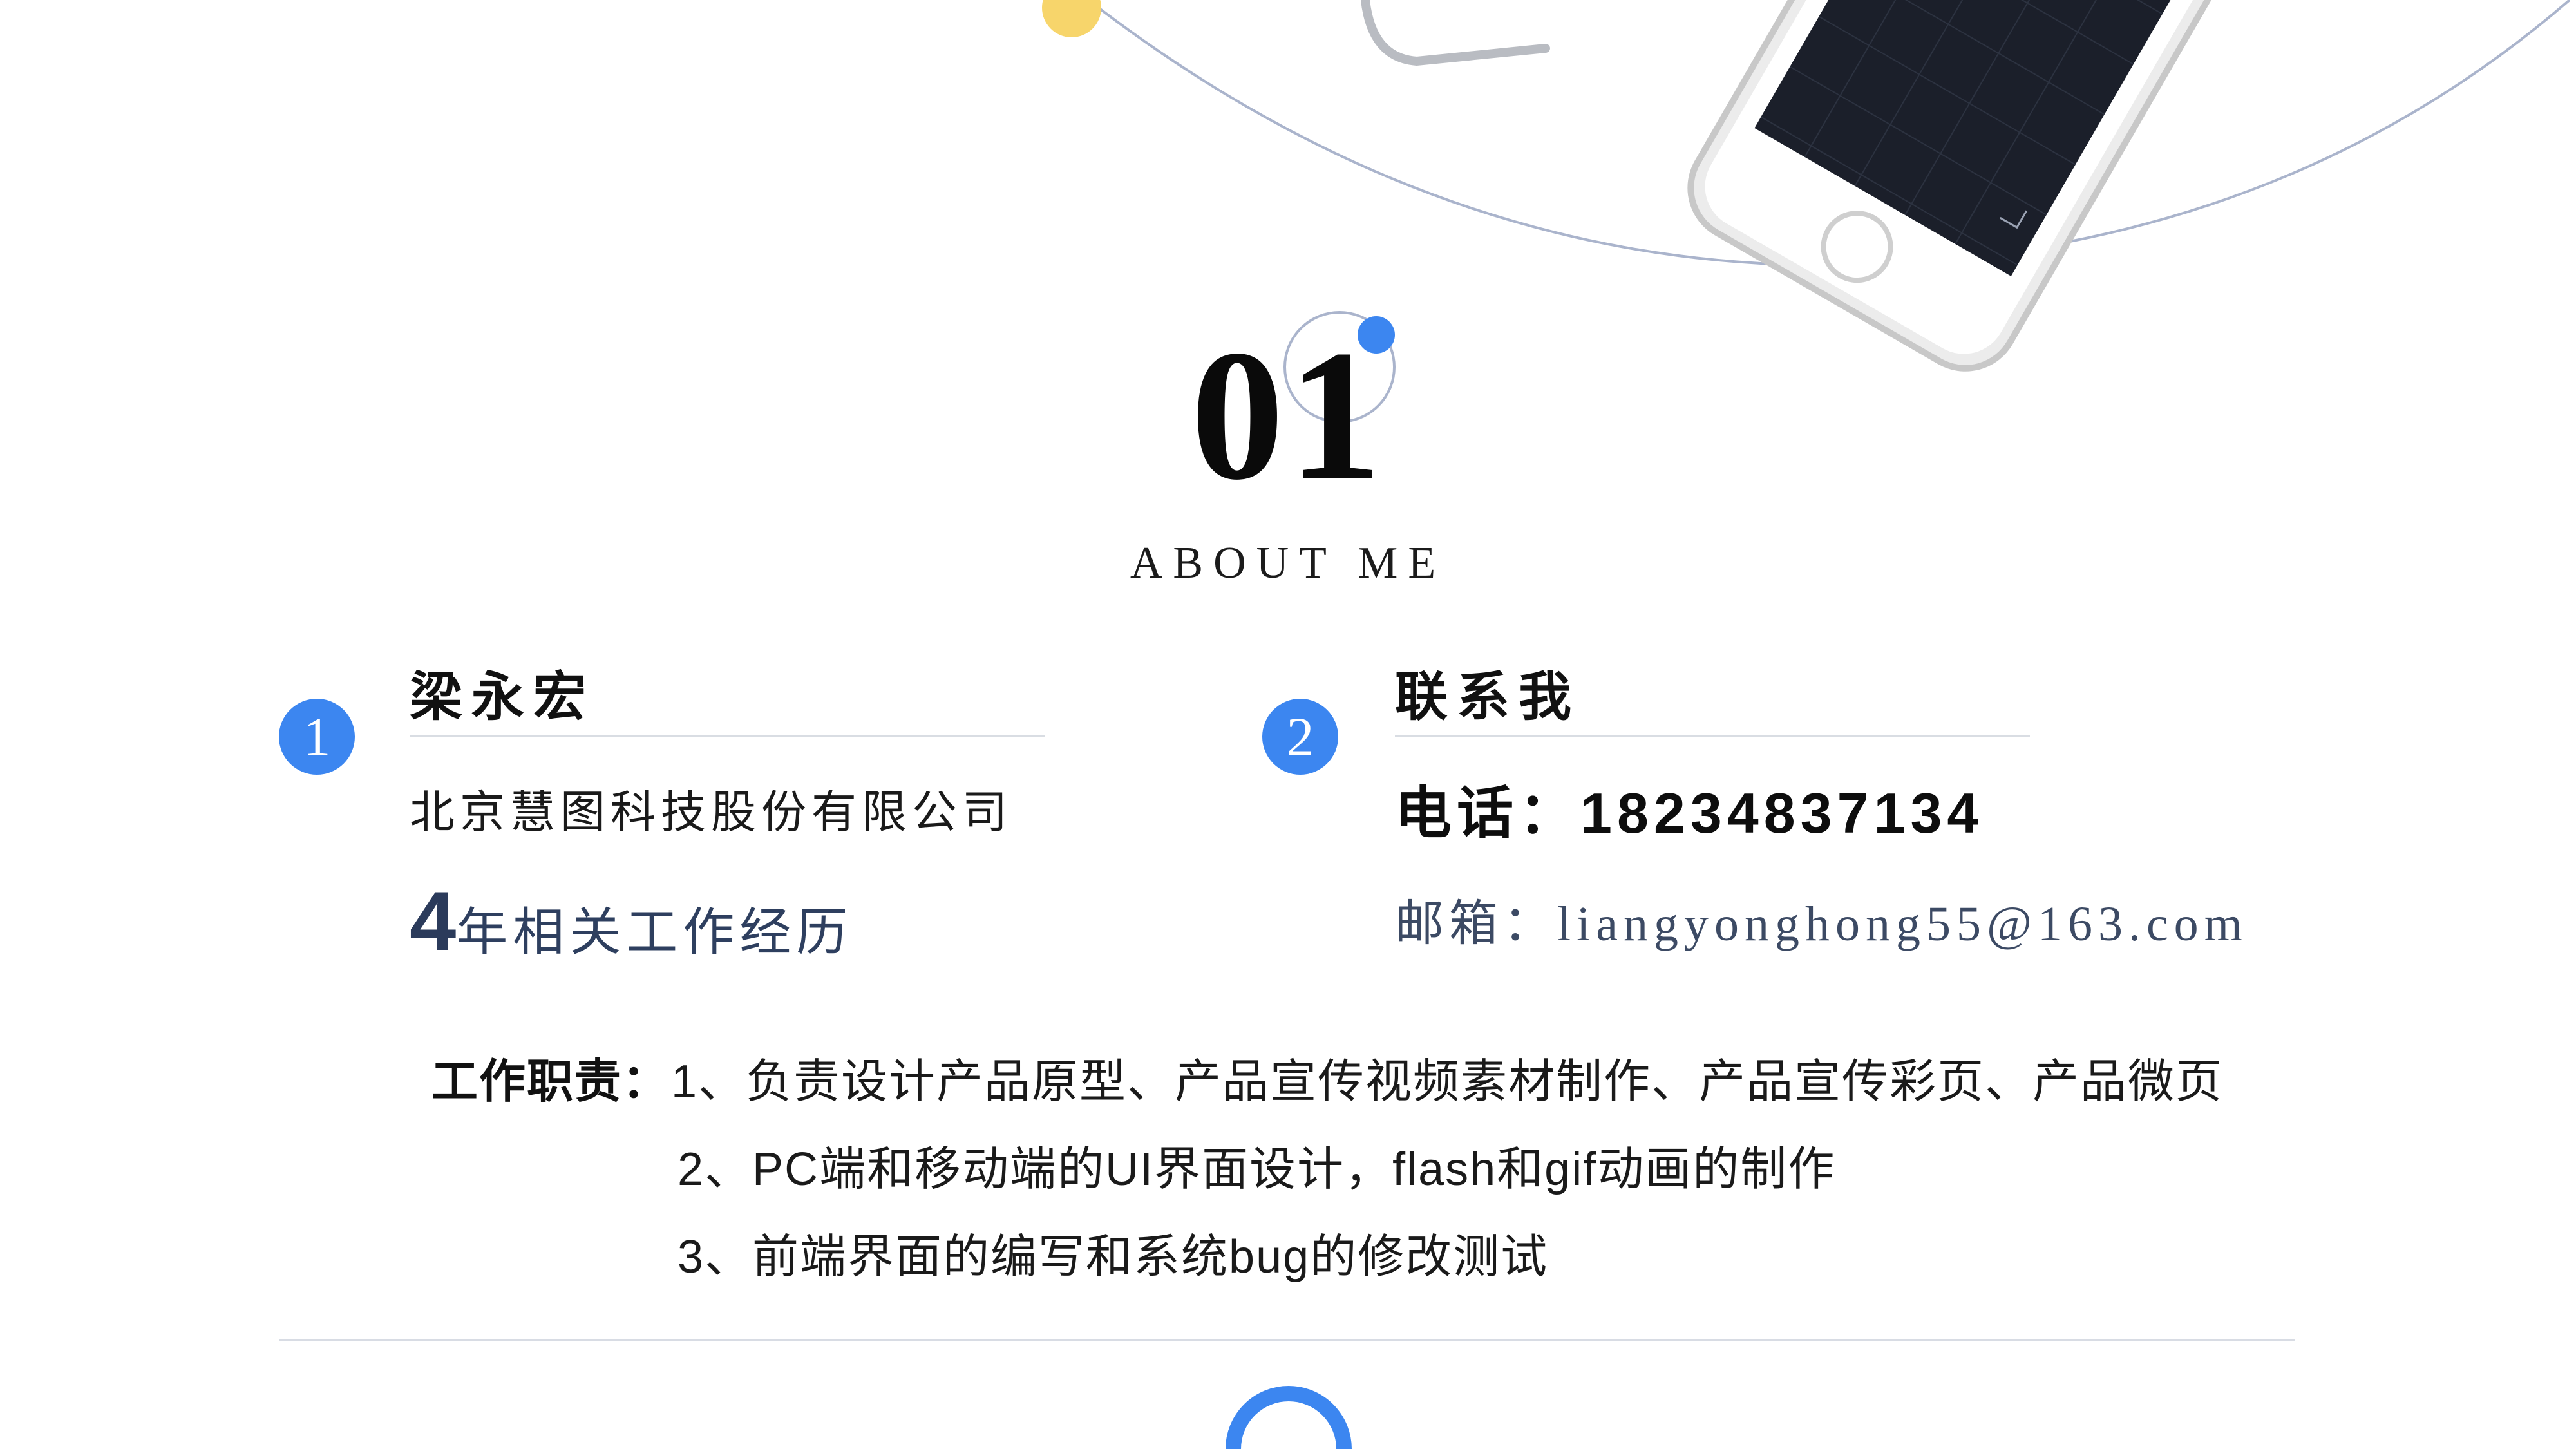 This screenshot has height=1449, width=2576. Describe the element at coordinates (1288, 415) in the screenshot. I see `section-number: 01` at that location.